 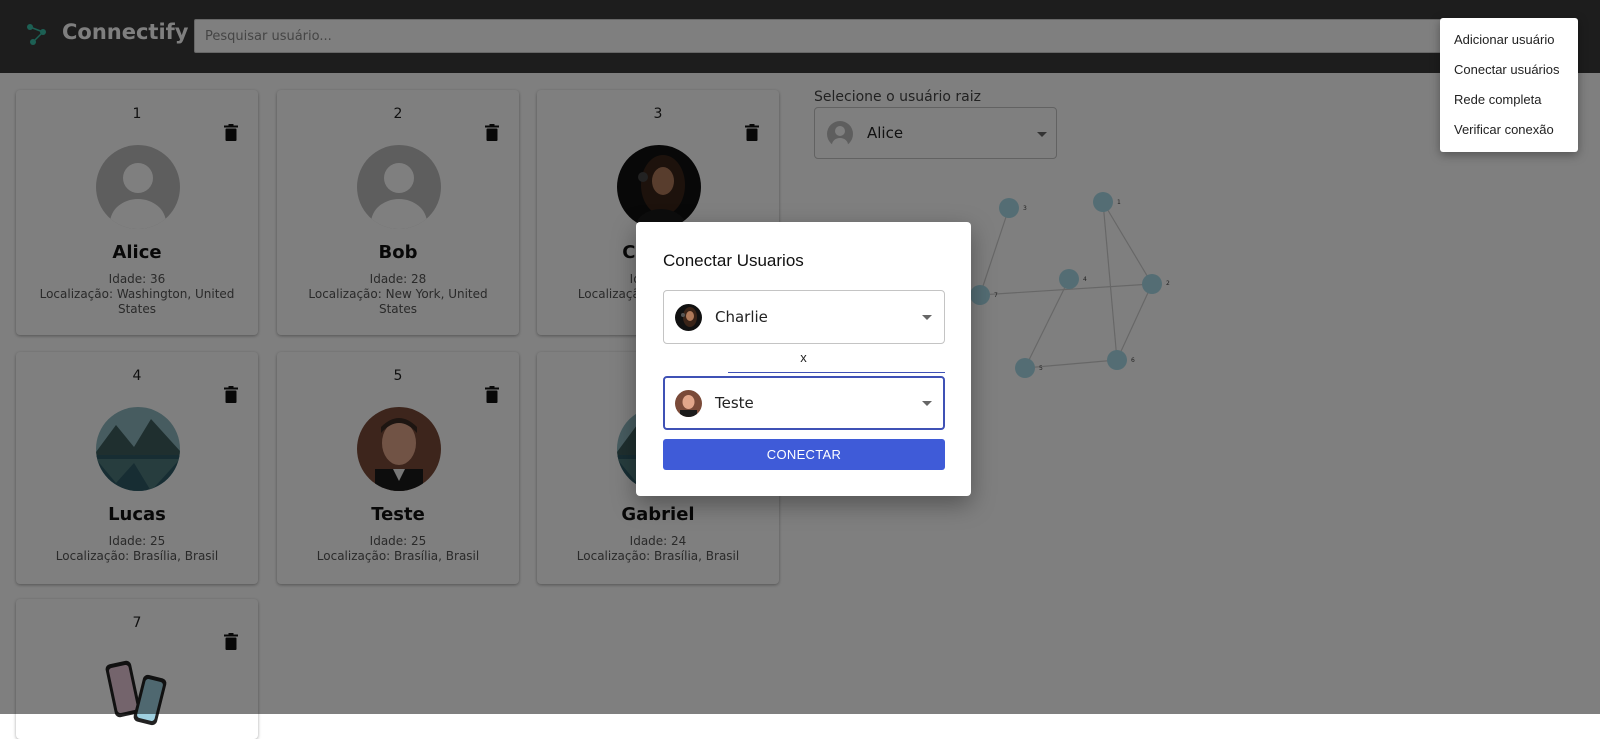 I want to click on avatar-photo-man, so click(x=688, y=403).